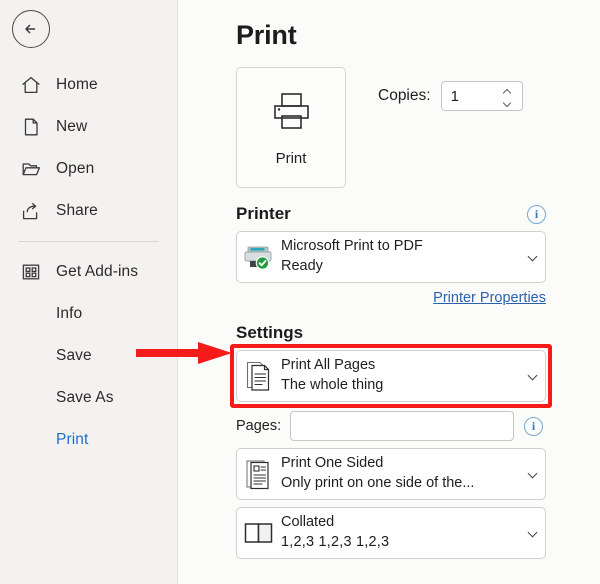 Image resolution: width=600 pixels, height=584 pixels. I want to click on printer-info-icon: i, so click(536, 214).